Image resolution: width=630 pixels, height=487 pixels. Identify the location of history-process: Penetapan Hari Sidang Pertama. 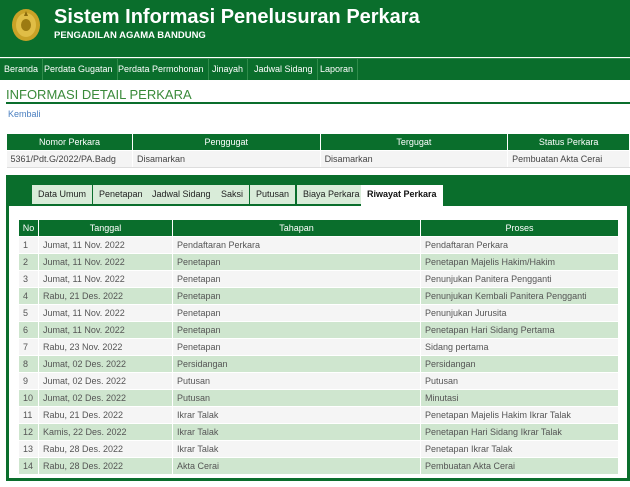
(519, 330).